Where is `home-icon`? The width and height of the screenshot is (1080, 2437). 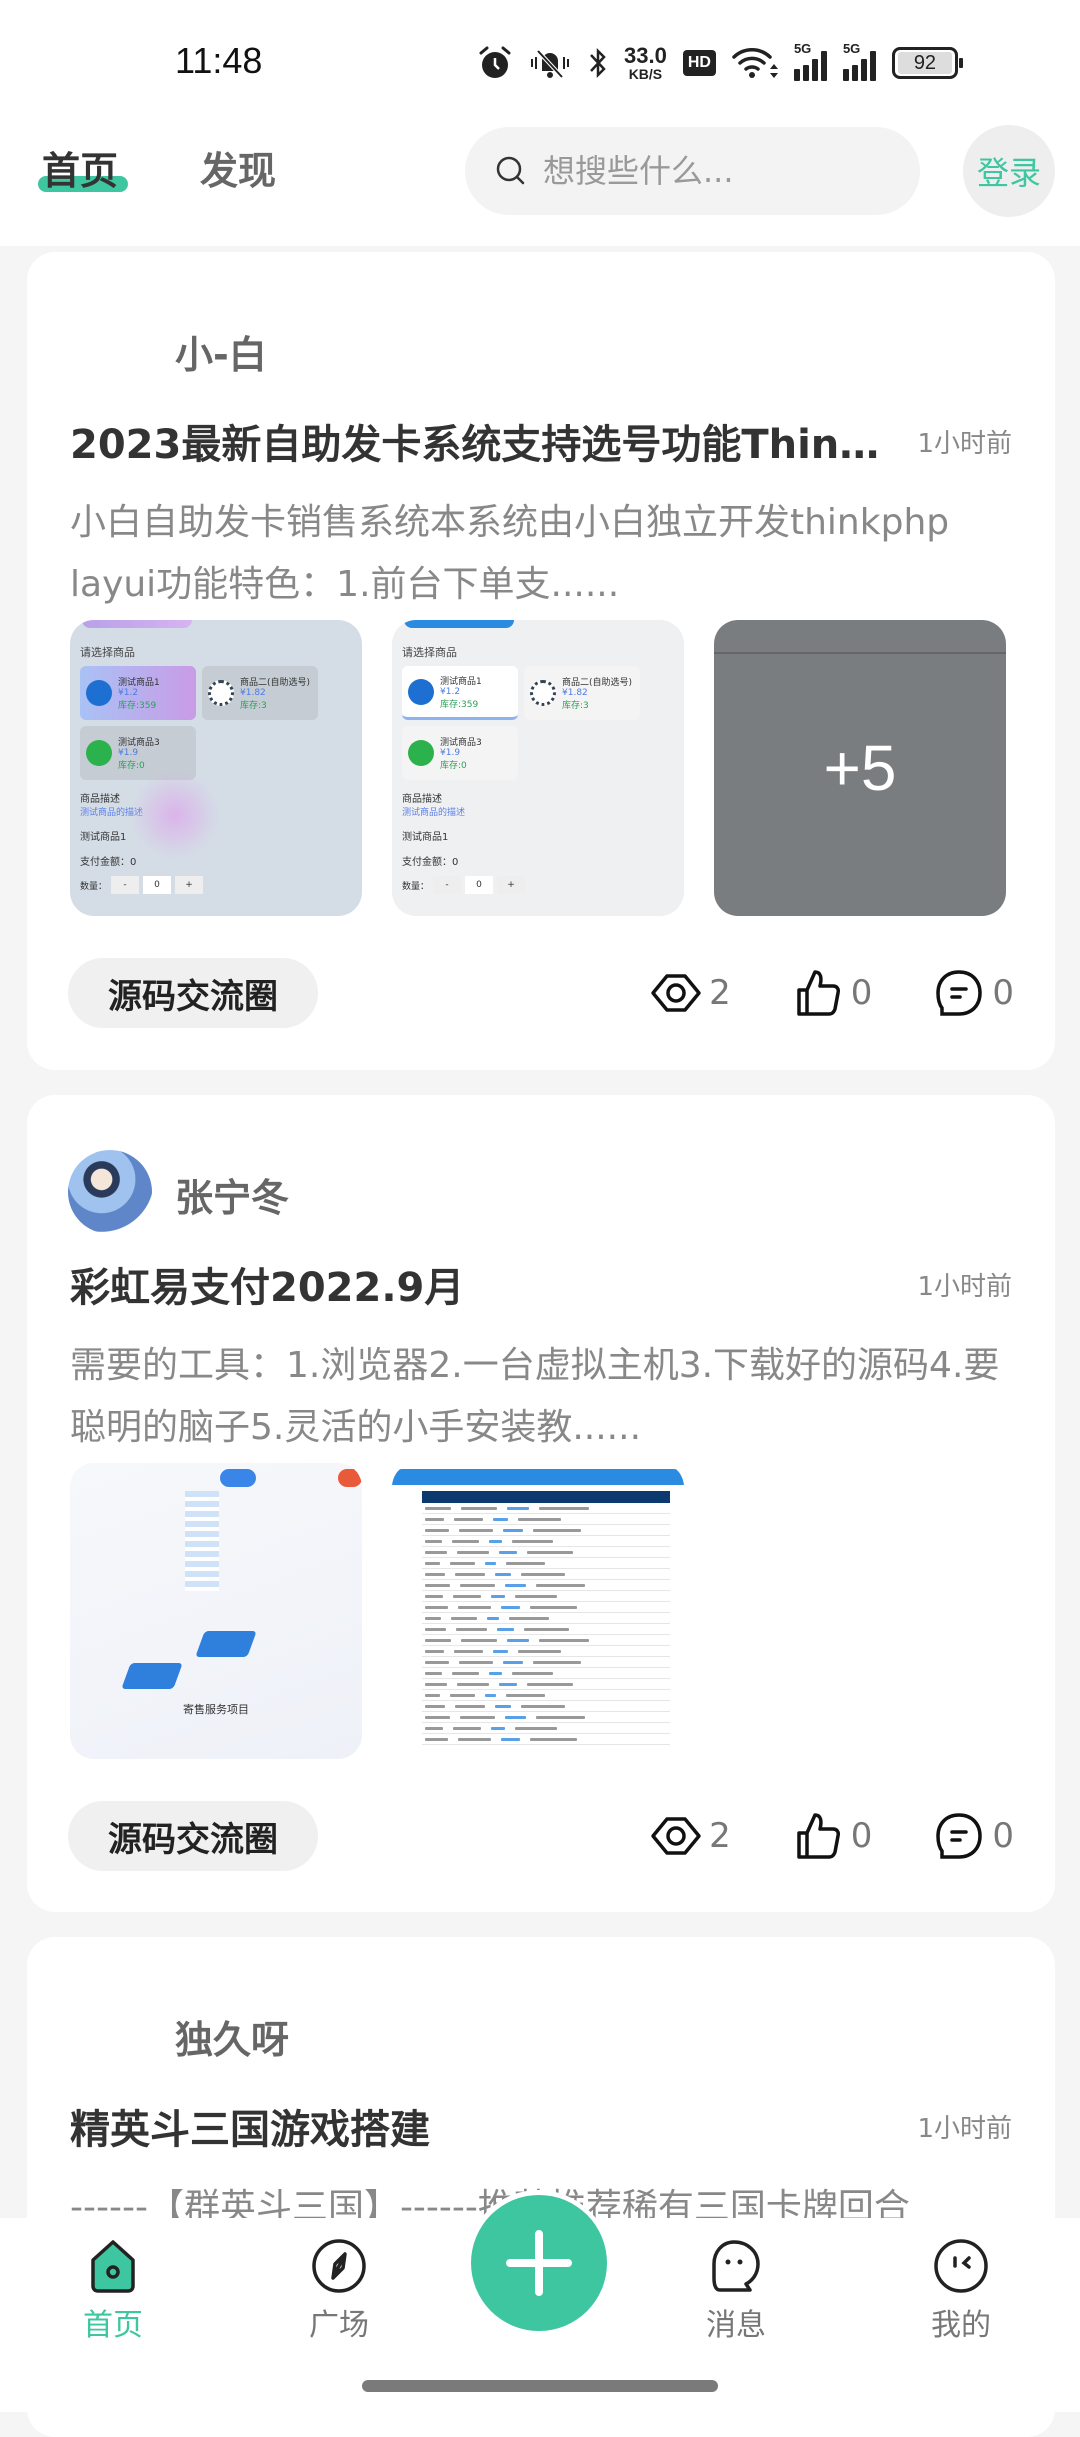
home-icon is located at coordinates (113, 2266).